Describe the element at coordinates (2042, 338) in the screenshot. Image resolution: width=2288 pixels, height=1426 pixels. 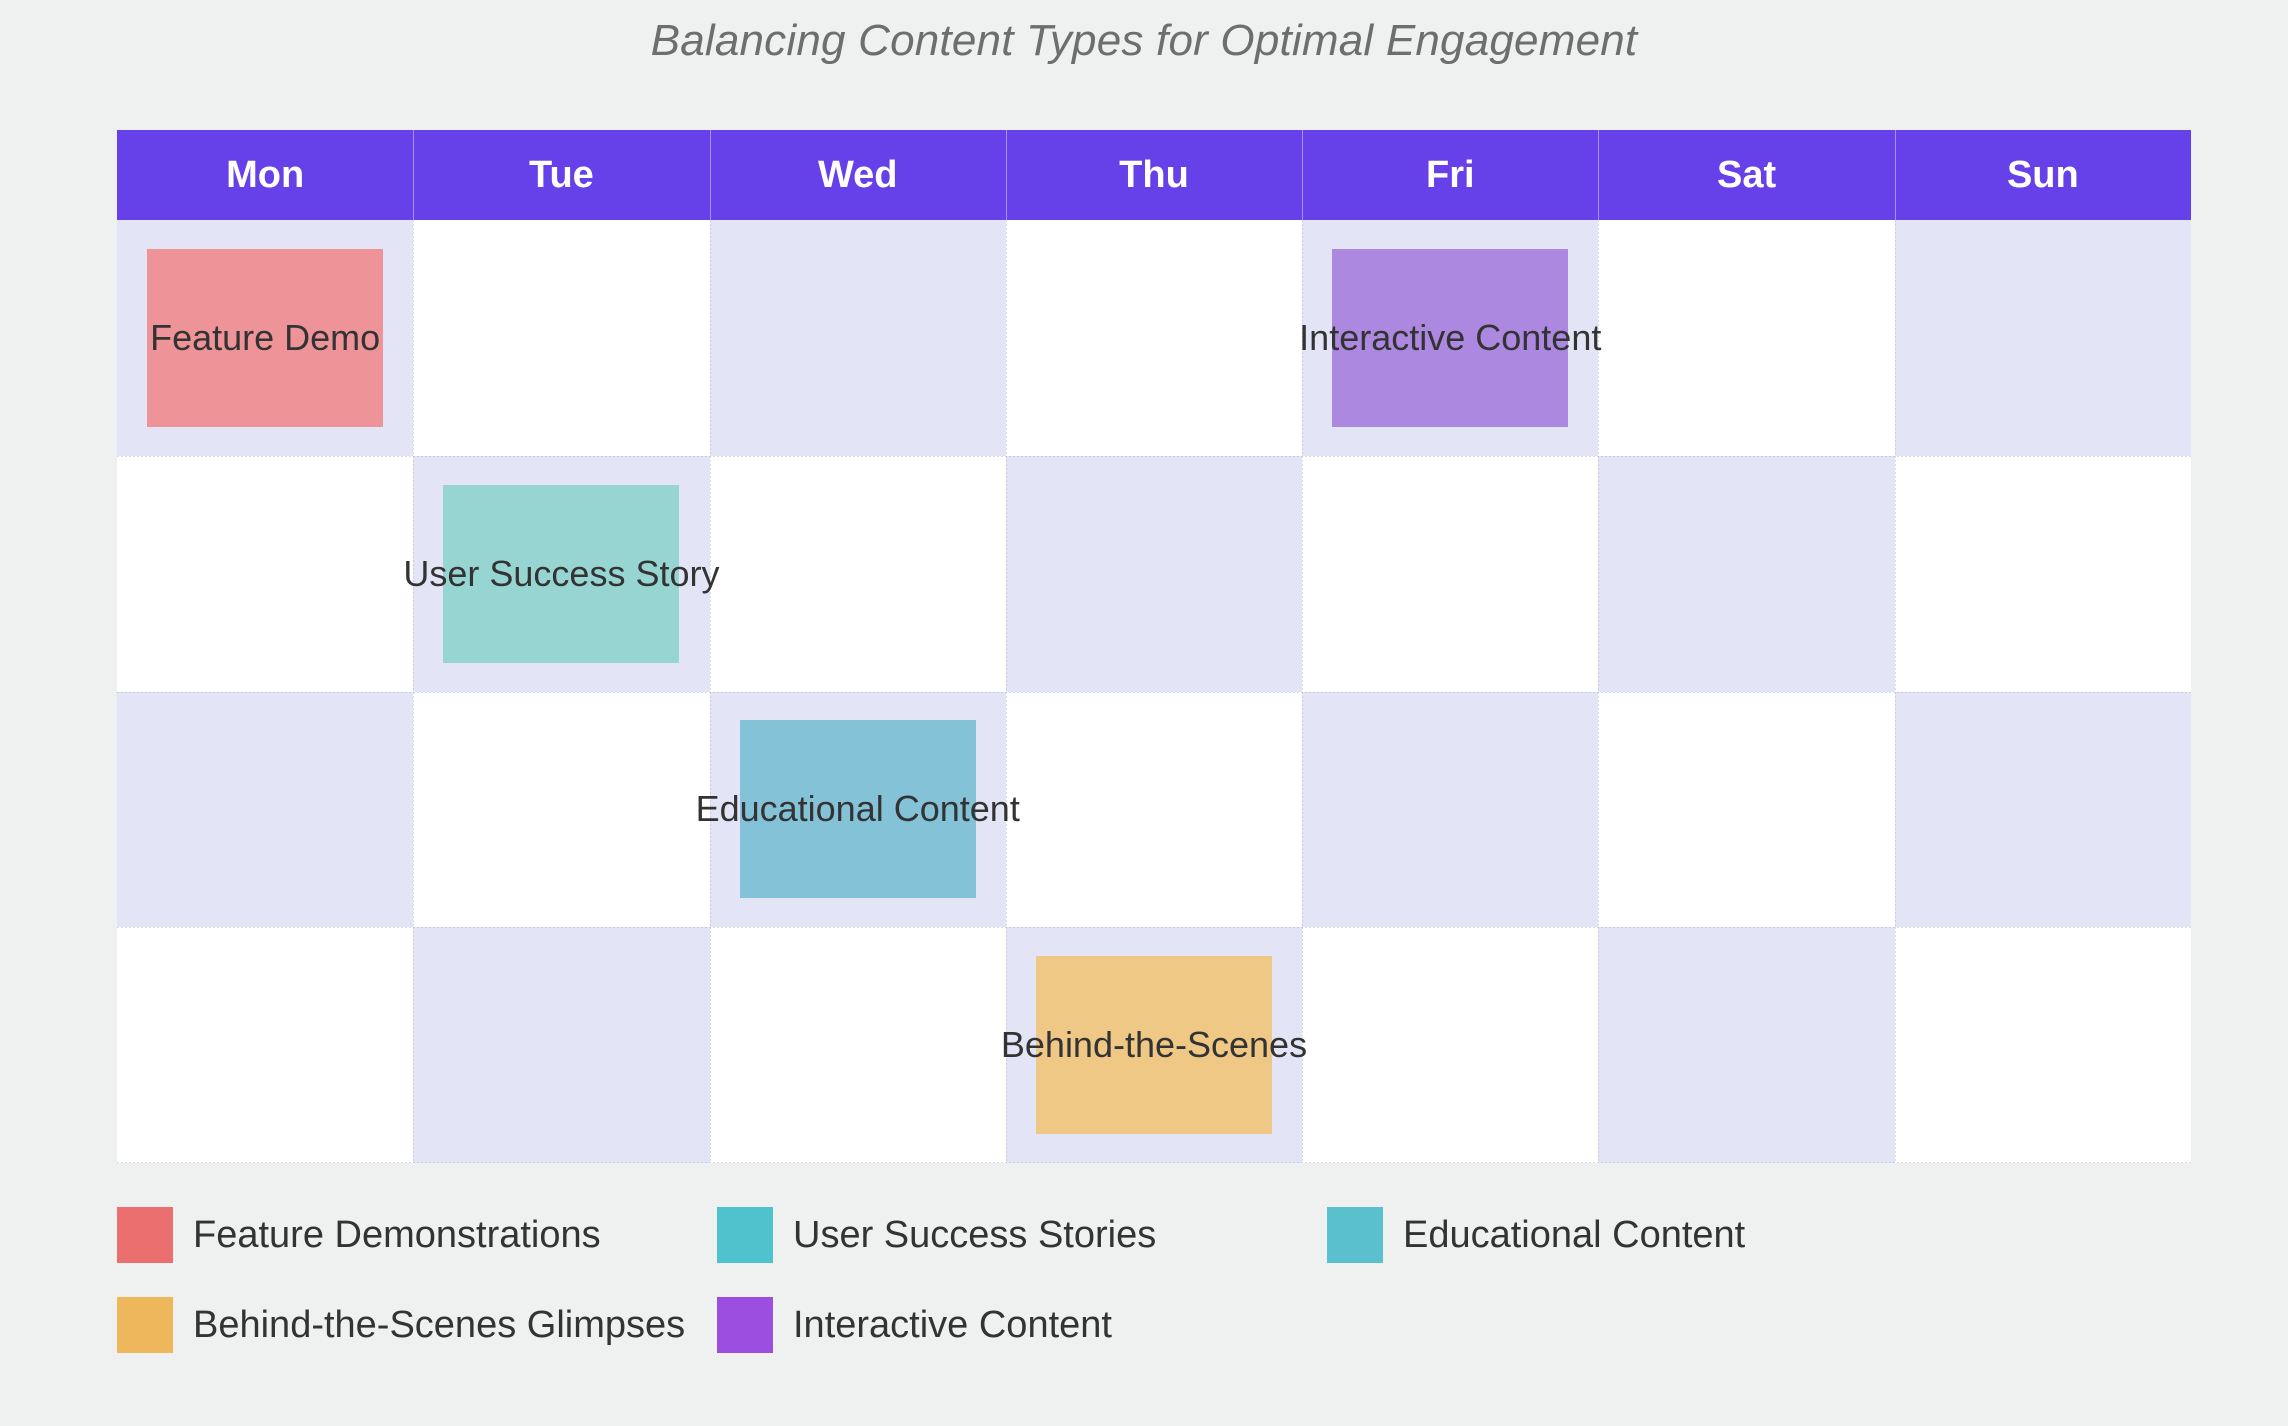
I see `calendar-cell-sun-r1` at that location.